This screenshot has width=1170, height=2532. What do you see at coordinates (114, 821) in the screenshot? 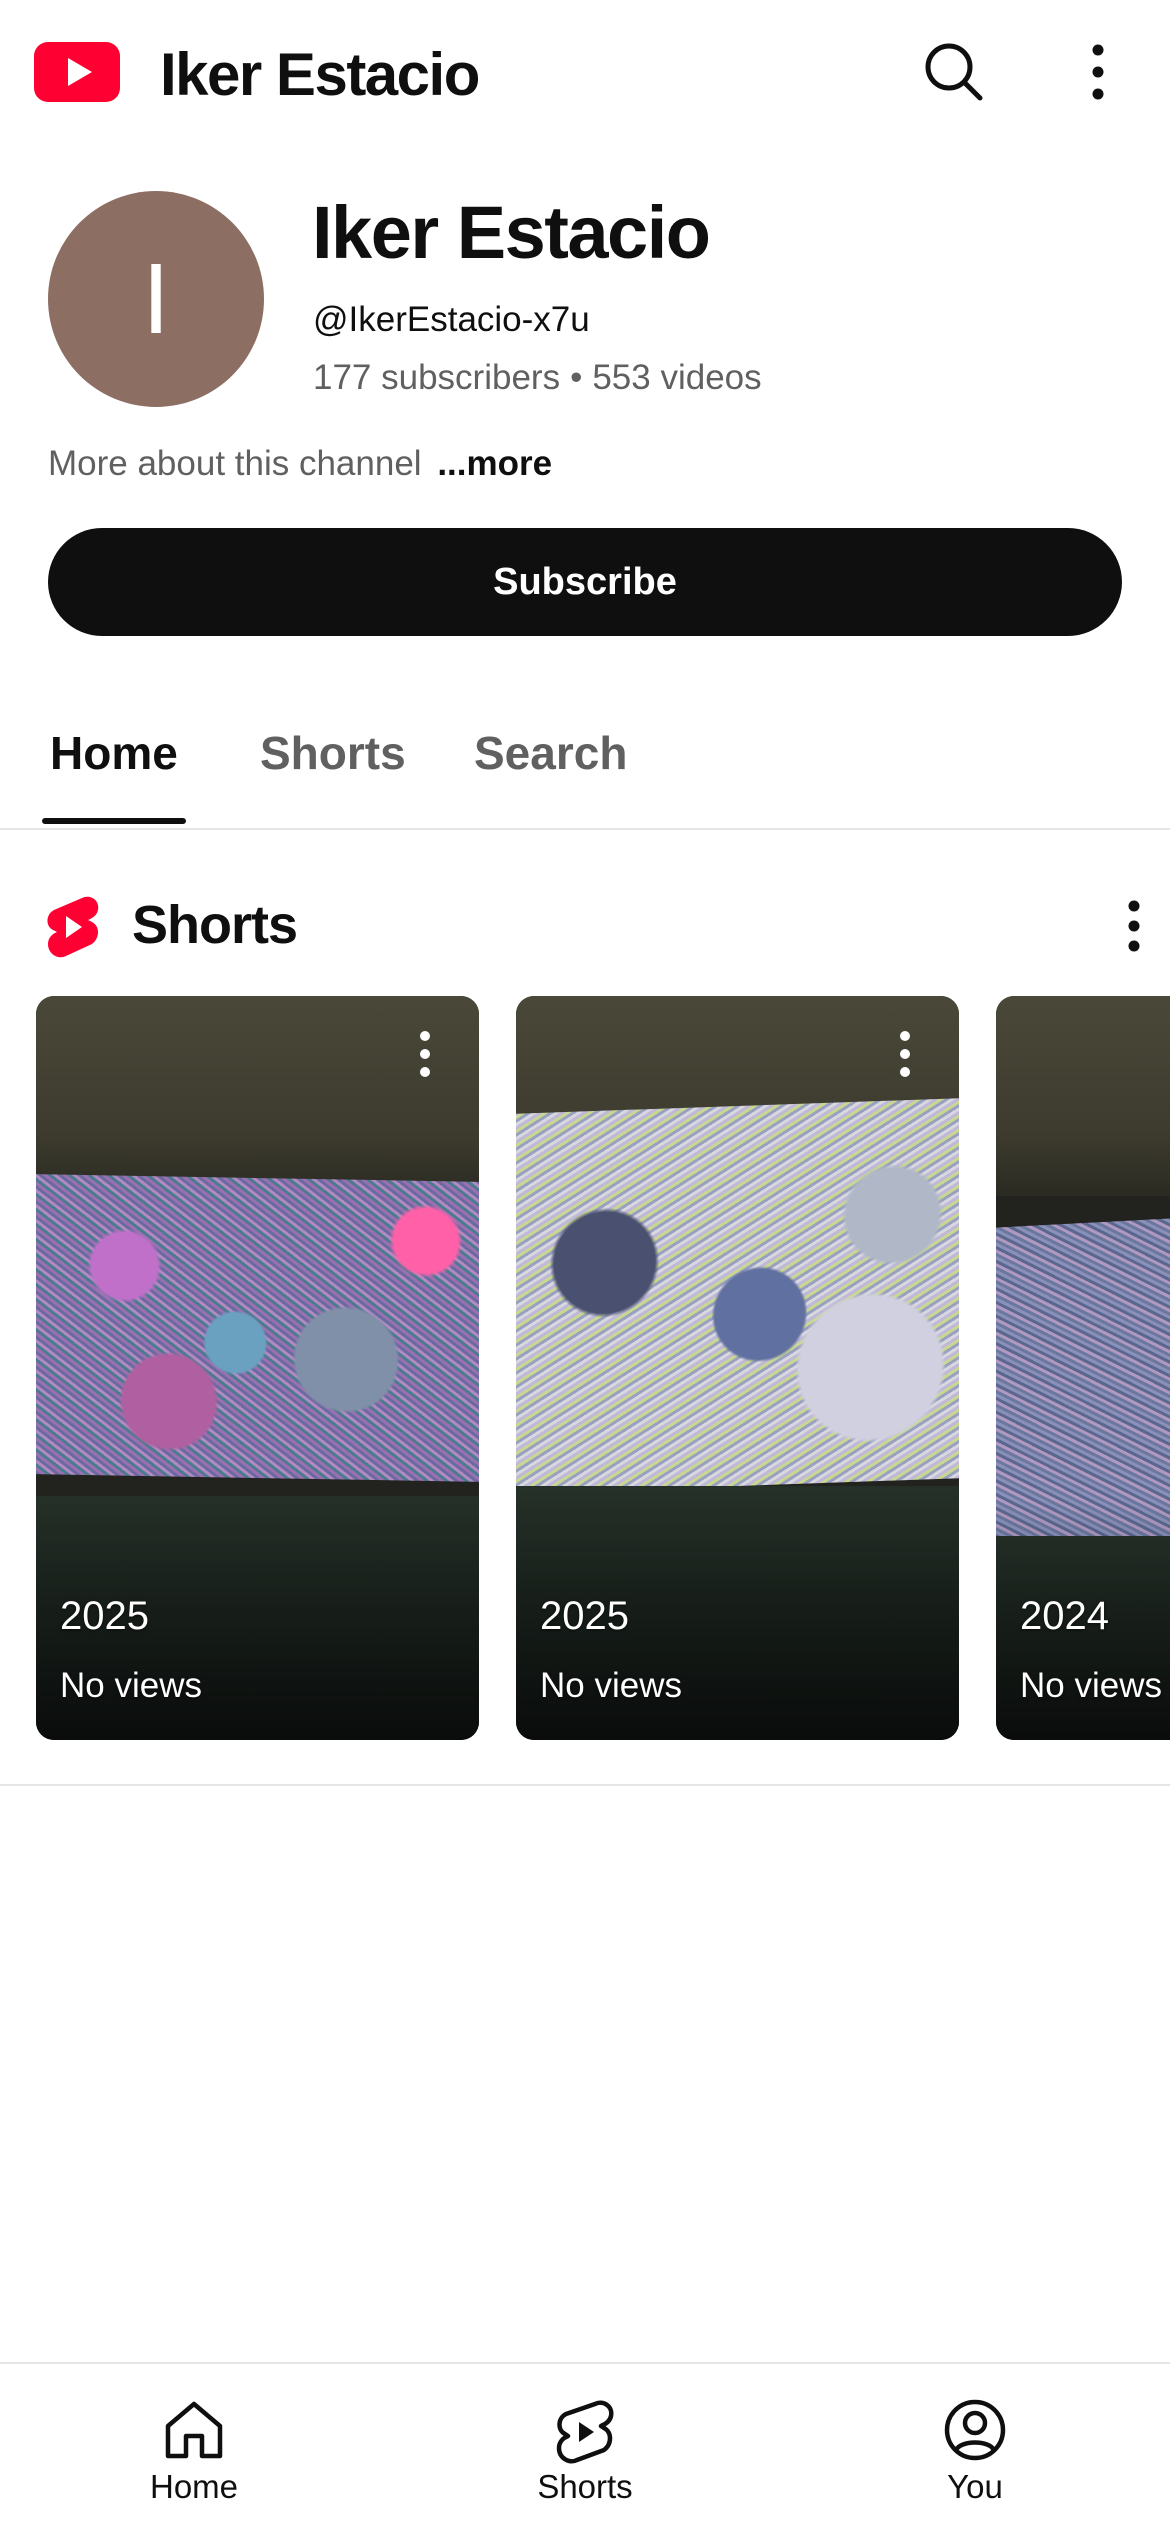
I see `active-tab-indicator` at bounding box center [114, 821].